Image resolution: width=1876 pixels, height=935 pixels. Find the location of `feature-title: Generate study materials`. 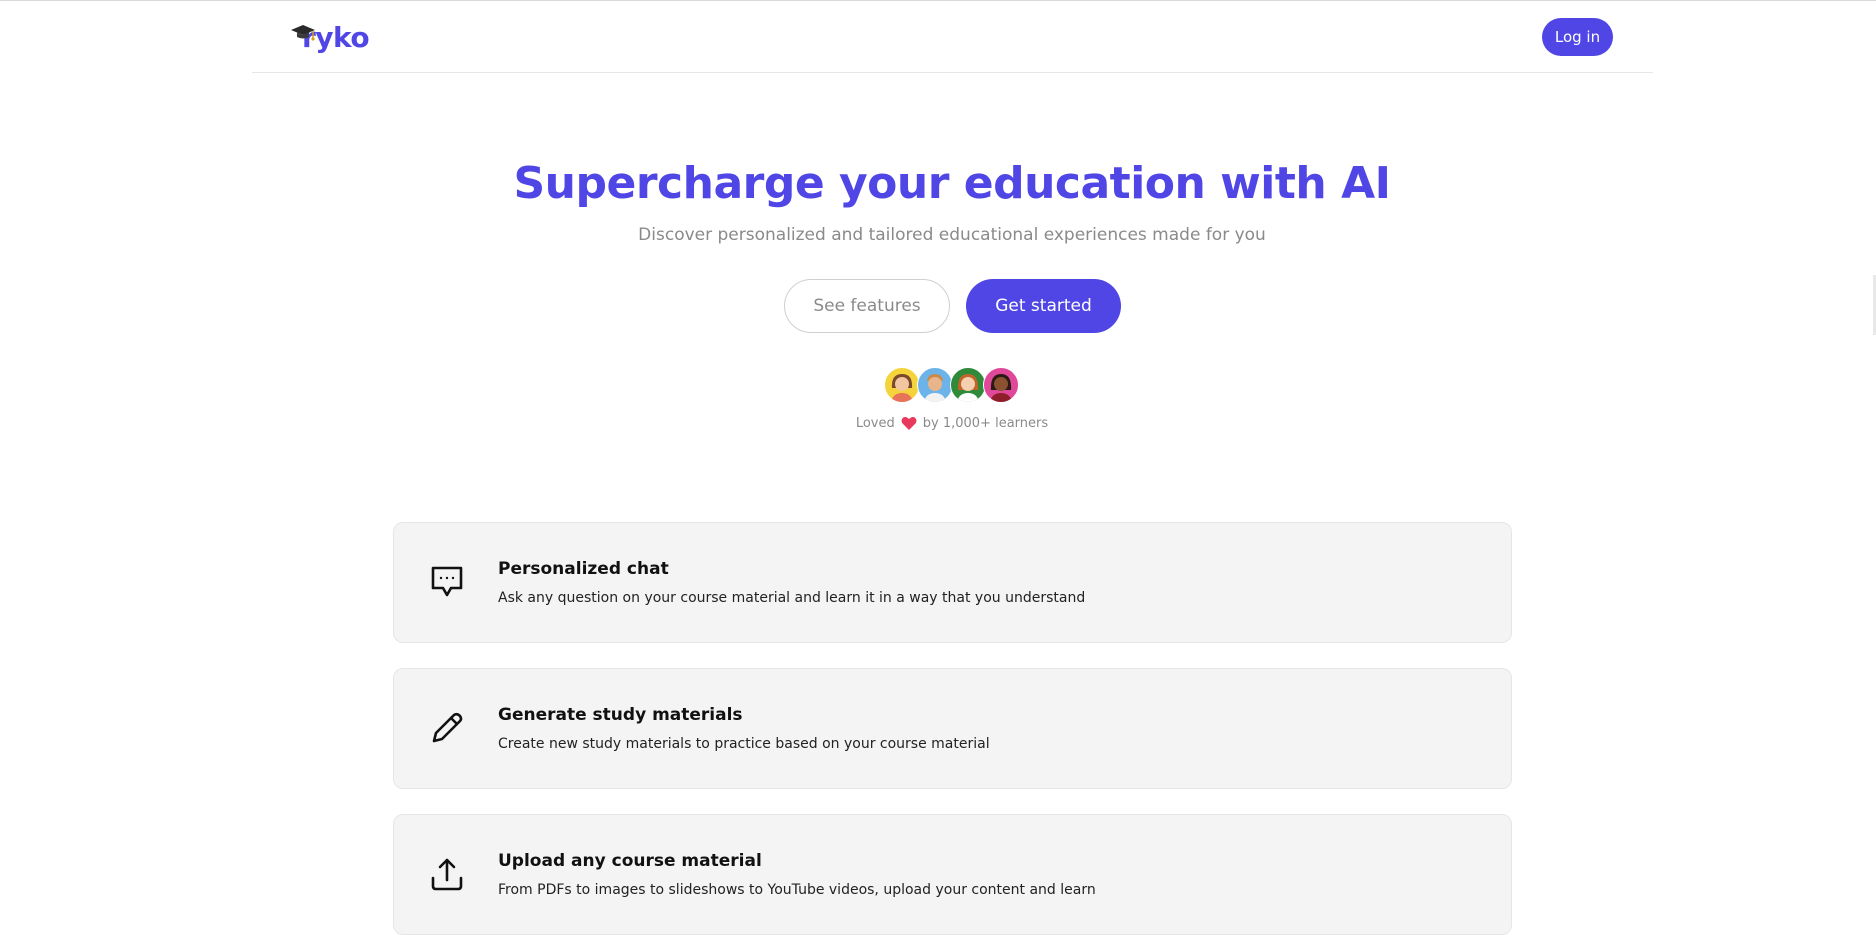

feature-title: Generate study materials is located at coordinates (620, 715).